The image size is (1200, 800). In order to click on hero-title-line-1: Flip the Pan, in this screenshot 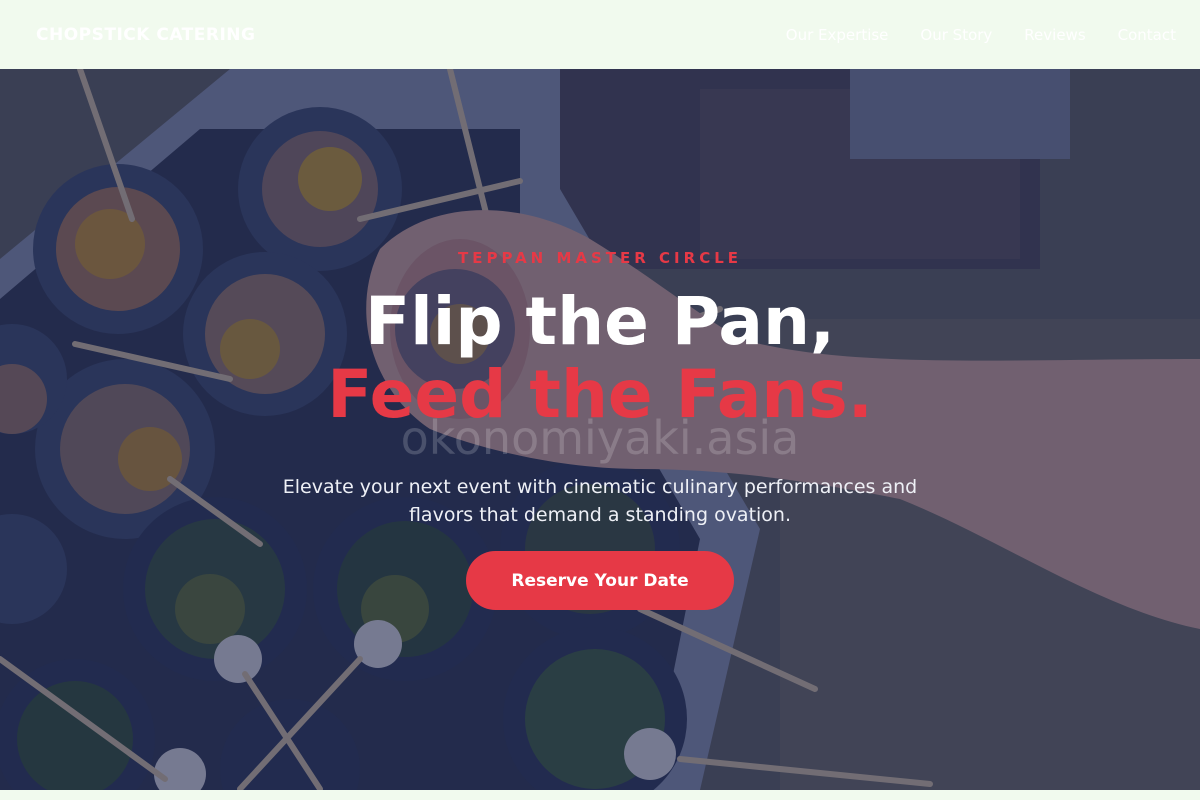, I will do `click(600, 321)`.